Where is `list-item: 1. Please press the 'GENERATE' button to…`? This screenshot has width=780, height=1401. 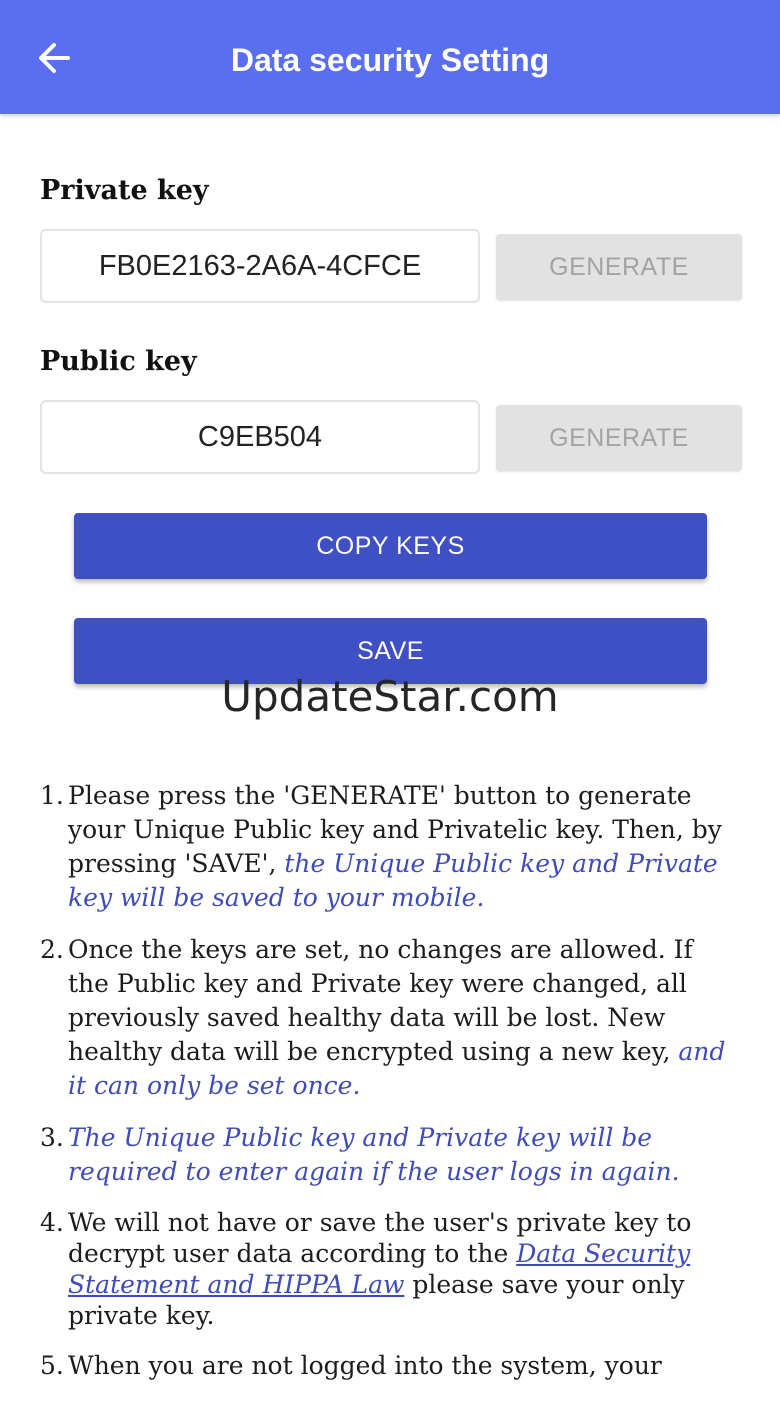 list-item: 1. Please press the 'GENERATE' button to… is located at coordinates (390, 847).